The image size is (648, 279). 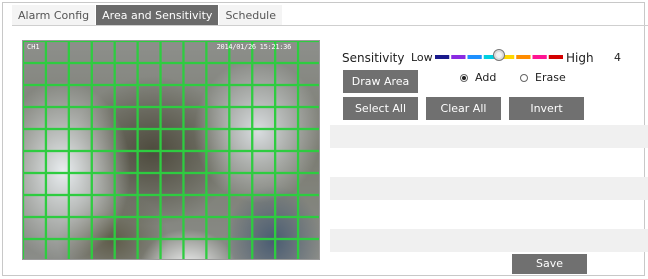 What do you see at coordinates (499, 55) in the screenshot?
I see `sensitivity-slider-handle` at bounding box center [499, 55].